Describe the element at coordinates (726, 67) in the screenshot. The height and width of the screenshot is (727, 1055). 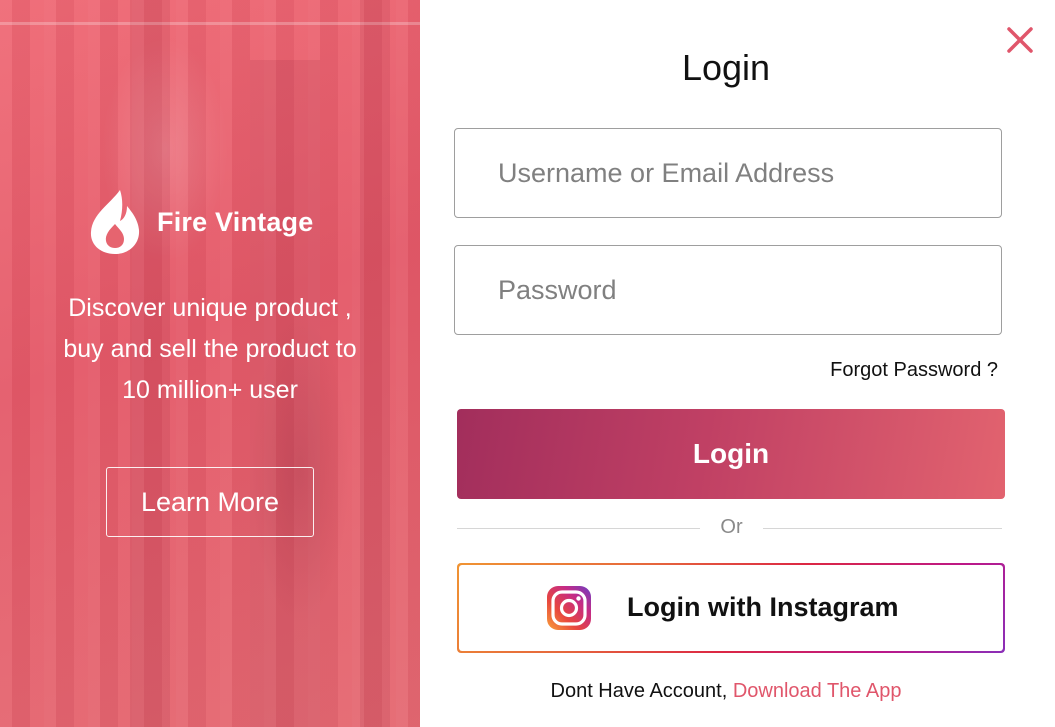
I see `page-title: Login` at that location.